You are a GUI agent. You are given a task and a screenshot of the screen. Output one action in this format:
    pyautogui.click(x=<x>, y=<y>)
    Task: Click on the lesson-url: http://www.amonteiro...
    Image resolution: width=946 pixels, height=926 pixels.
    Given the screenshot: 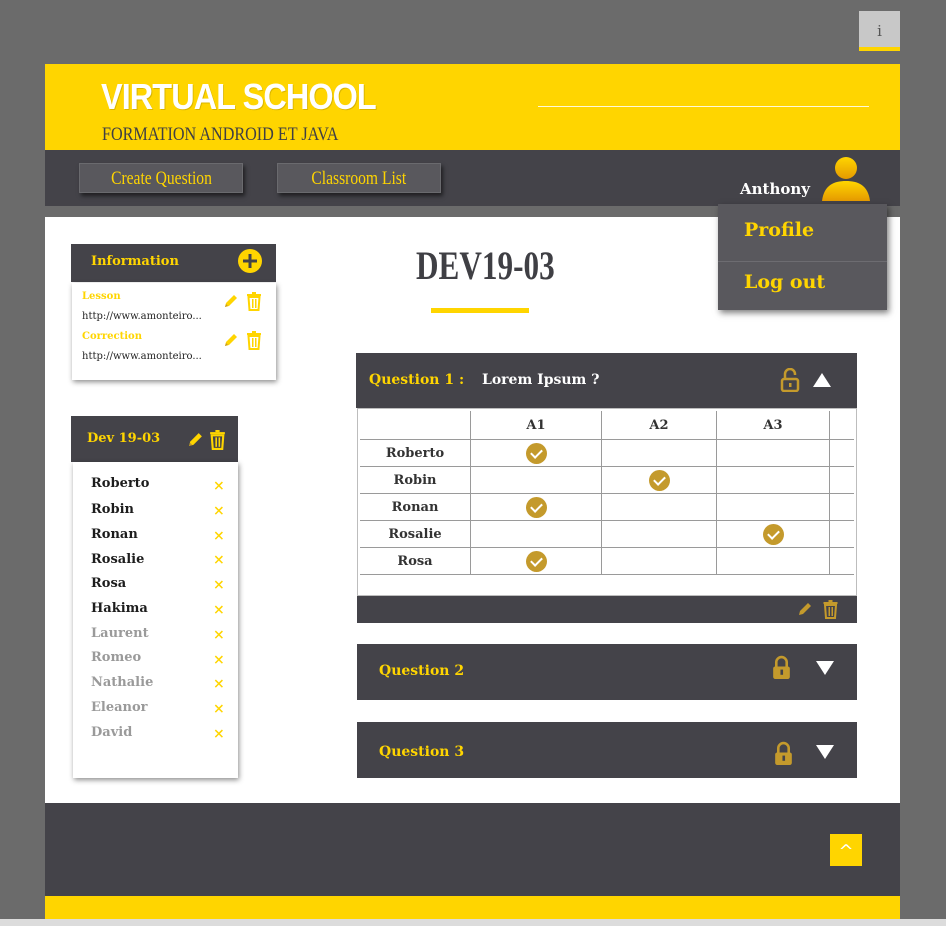 What is the action you would take?
    pyautogui.click(x=142, y=316)
    